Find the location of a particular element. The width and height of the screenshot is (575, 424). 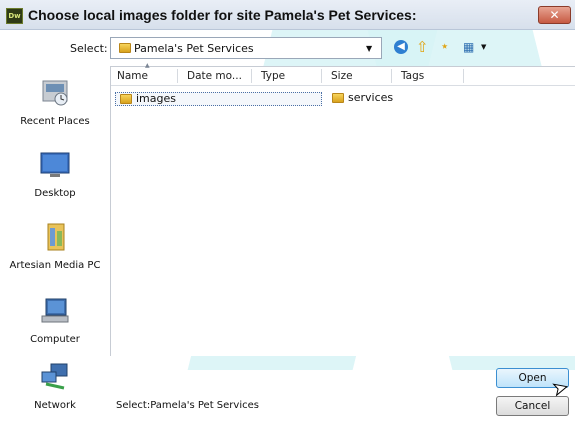

network-icon is located at coordinates (54, 376).